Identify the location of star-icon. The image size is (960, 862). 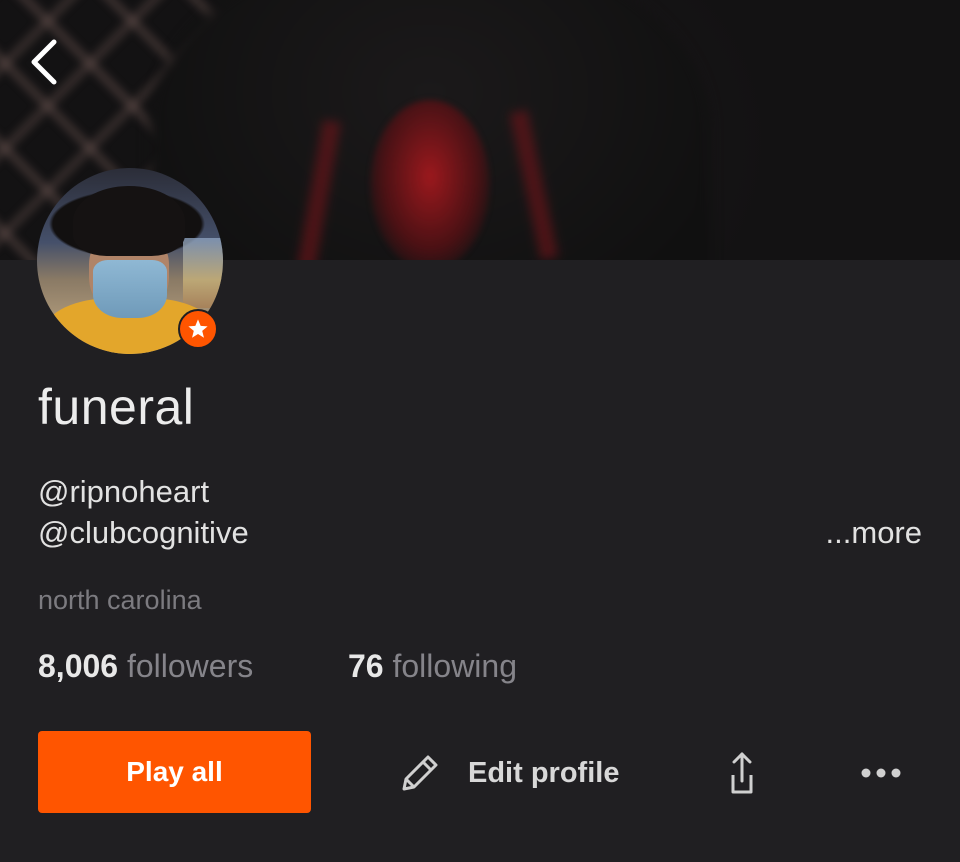
(198, 328).